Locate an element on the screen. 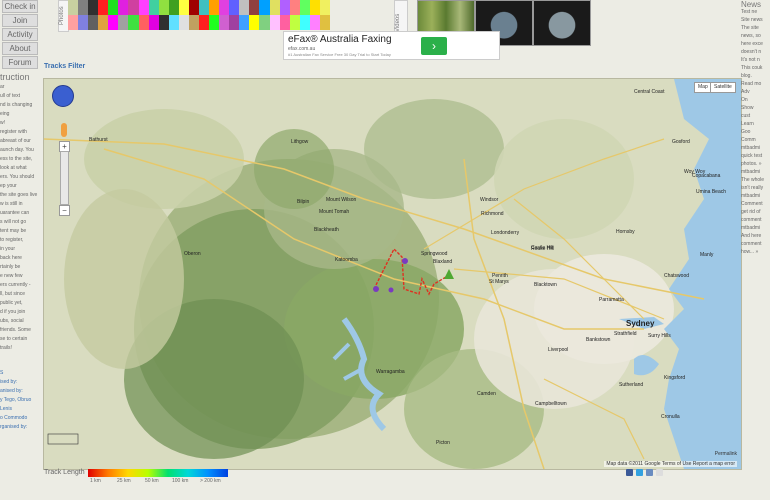 The image size is (770, 500). nav-about: About is located at coordinates (20, 48).